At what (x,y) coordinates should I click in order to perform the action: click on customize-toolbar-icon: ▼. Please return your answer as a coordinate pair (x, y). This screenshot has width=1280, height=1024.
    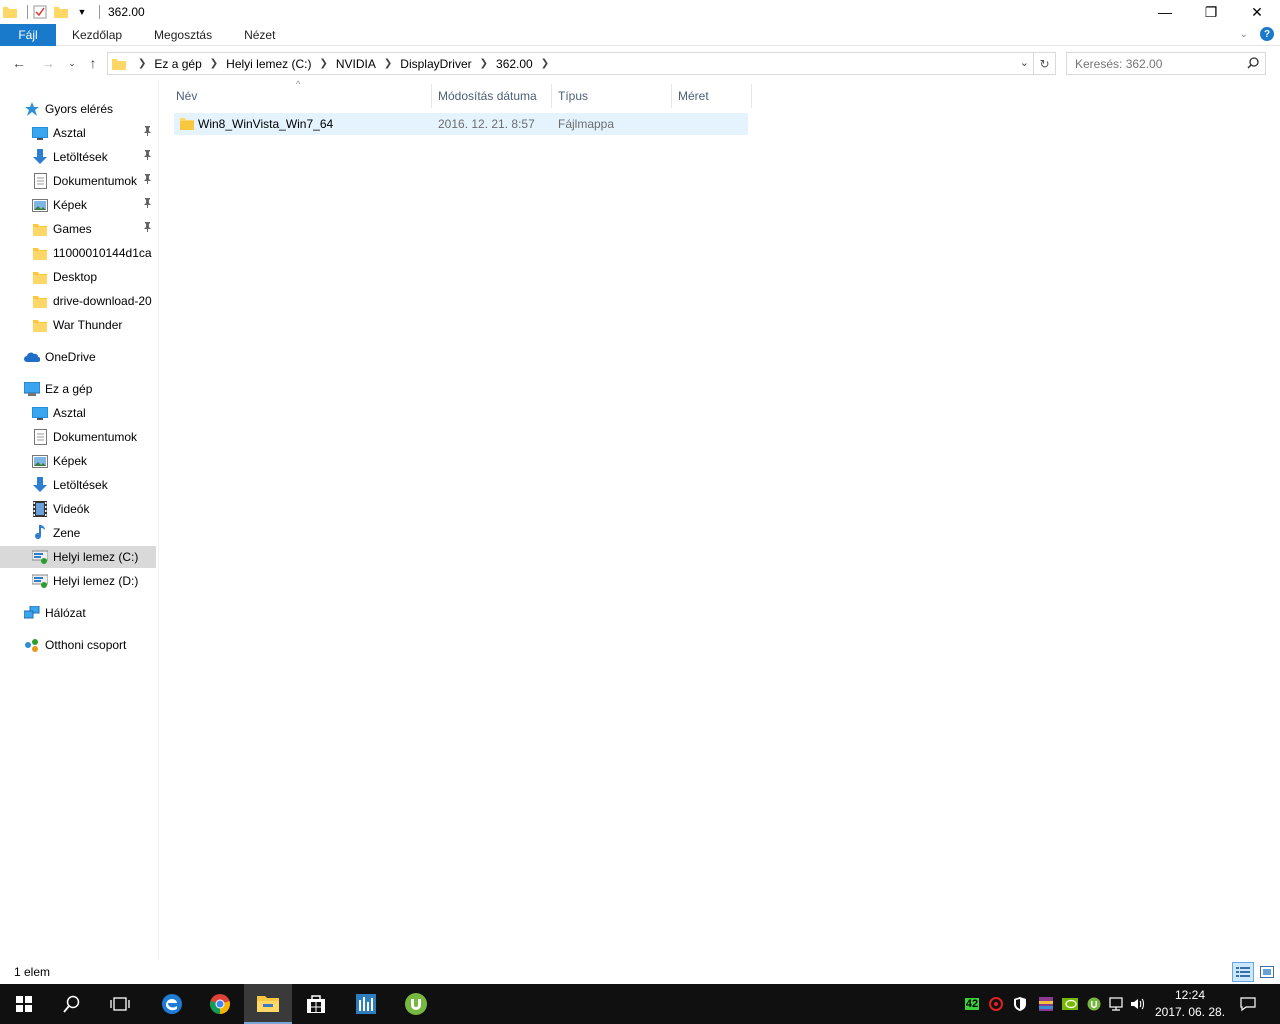
    Looking at the image, I should click on (82, 12).